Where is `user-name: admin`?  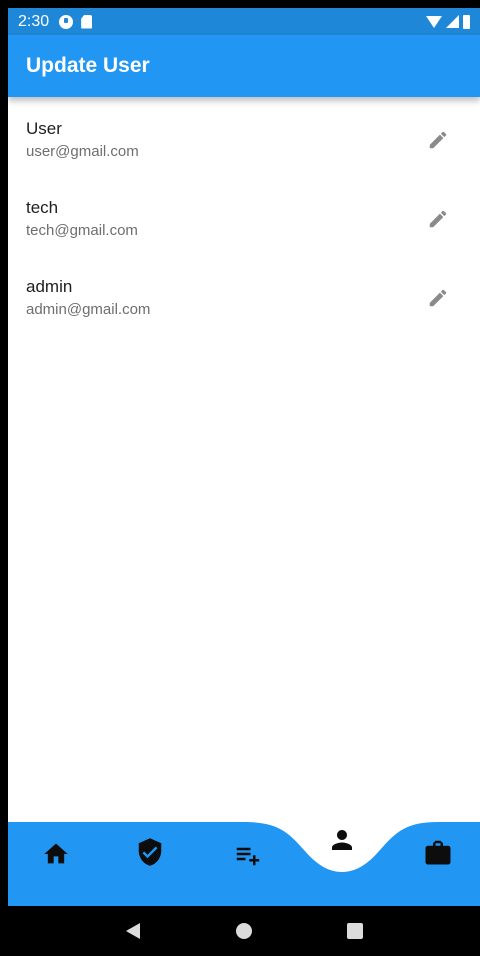 user-name: admin is located at coordinates (49, 286).